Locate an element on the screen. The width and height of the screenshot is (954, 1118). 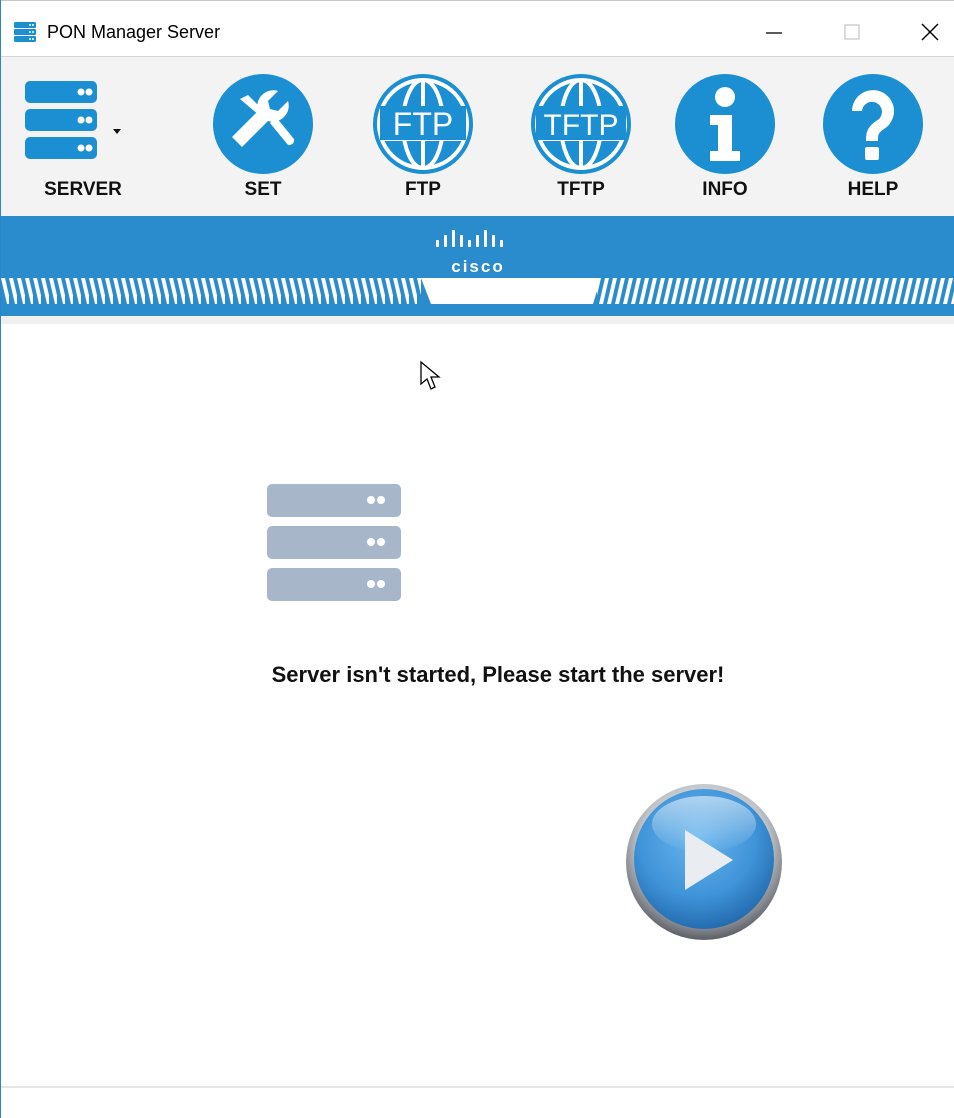
app-server-icon is located at coordinates (25, 32).